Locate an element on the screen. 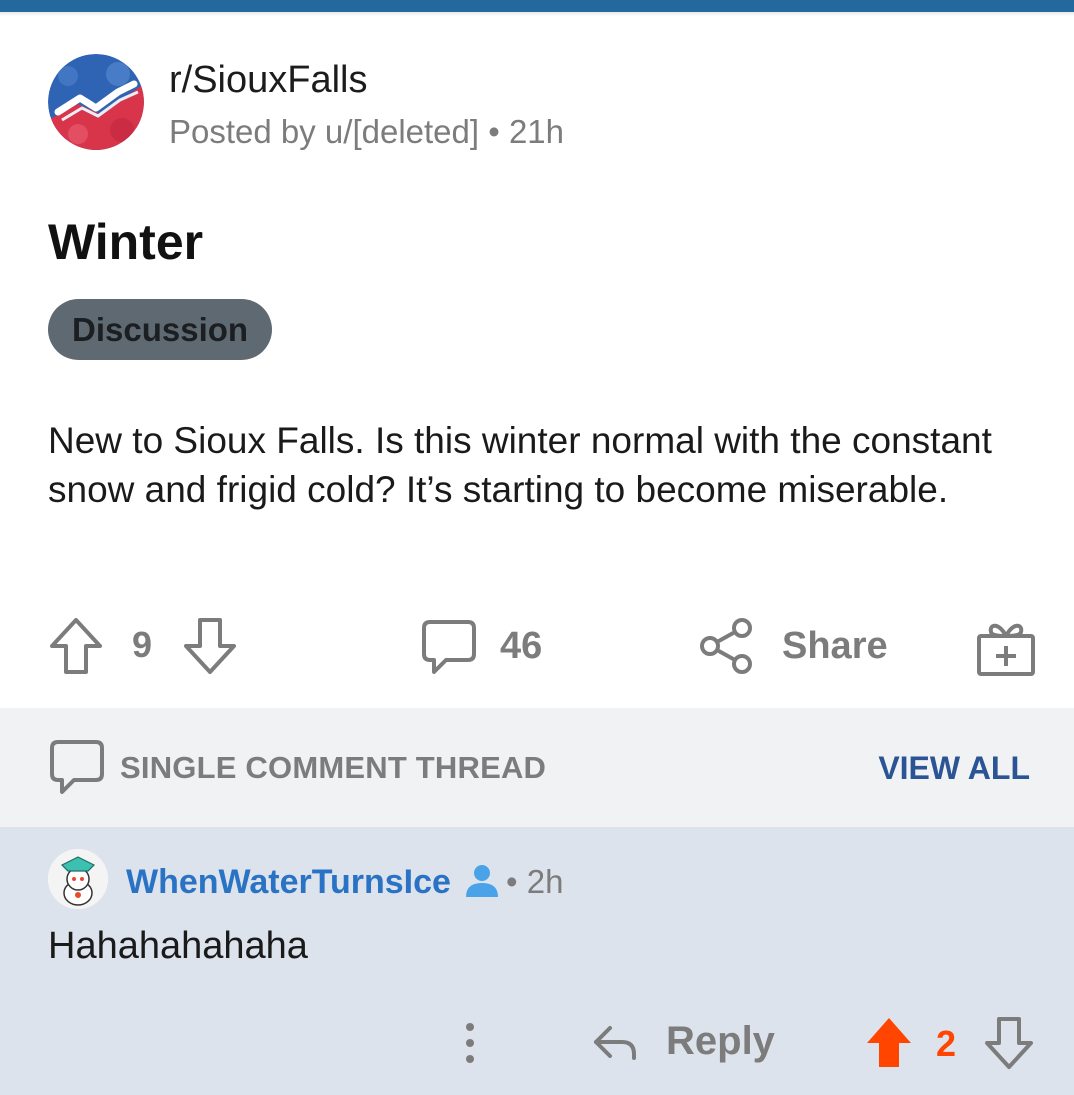 The width and height of the screenshot is (1074, 1095). comment-author: WhenWaterTurnsIce is located at coordinates (288, 882).